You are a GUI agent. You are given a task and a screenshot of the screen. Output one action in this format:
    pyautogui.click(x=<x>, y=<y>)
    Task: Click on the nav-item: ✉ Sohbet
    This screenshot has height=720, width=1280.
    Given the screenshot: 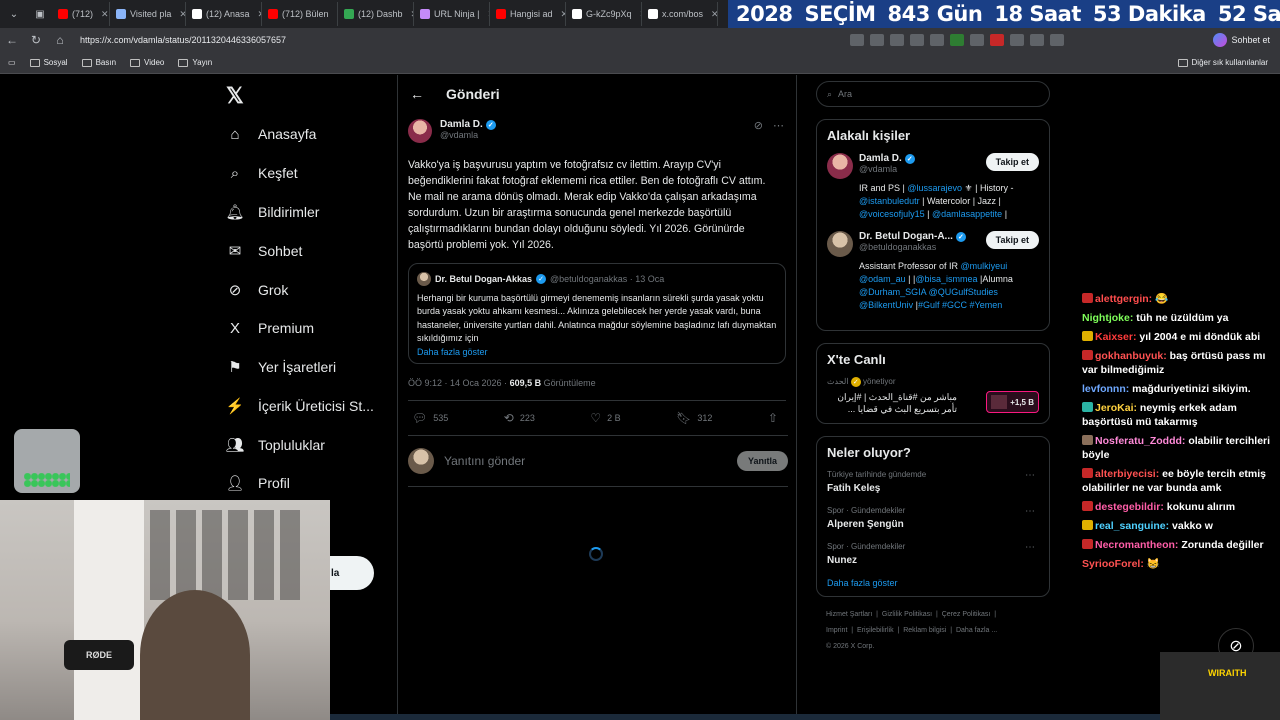 What is the action you would take?
    pyautogui.click(x=264, y=251)
    